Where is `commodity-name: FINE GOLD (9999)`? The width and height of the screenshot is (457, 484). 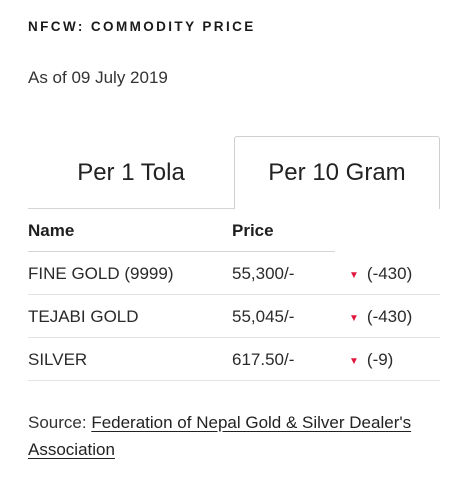
commodity-name: FINE GOLD (9999) is located at coordinates (101, 273).